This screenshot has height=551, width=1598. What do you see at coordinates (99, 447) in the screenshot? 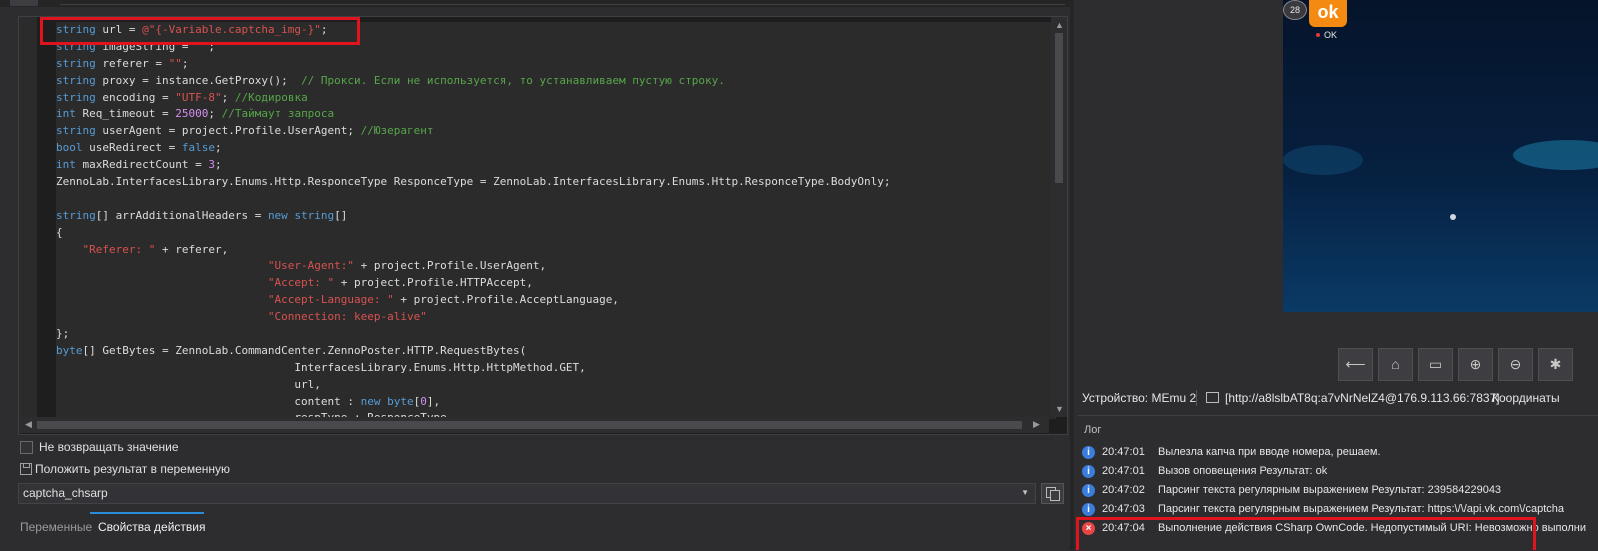
I see `no-return-option: Не возвращать значение` at bounding box center [99, 447].